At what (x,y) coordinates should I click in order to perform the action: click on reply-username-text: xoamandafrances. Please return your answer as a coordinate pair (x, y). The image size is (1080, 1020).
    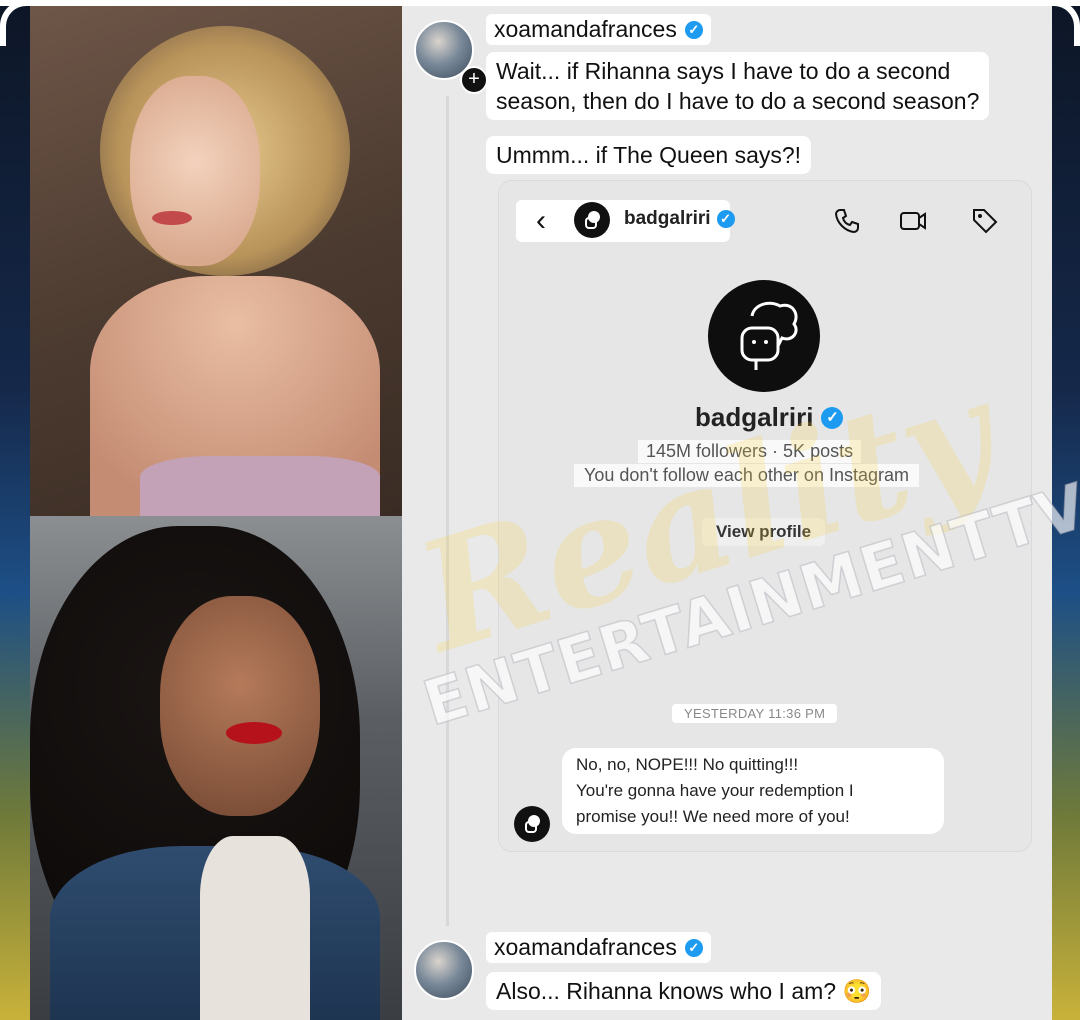
    Looking at the image, I should click on (585, 947).